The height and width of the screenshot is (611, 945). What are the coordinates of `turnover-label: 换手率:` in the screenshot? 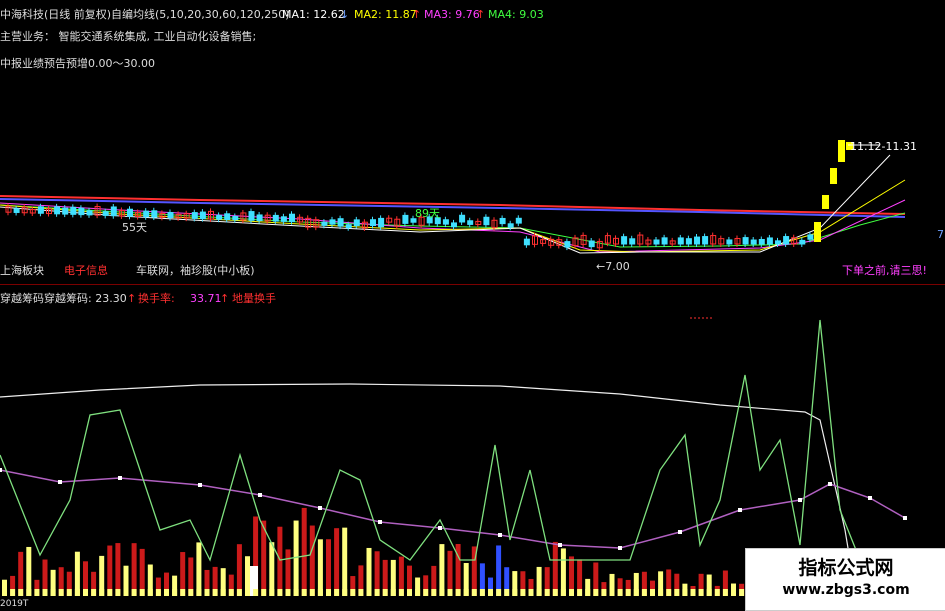 It's located at (156, 298).